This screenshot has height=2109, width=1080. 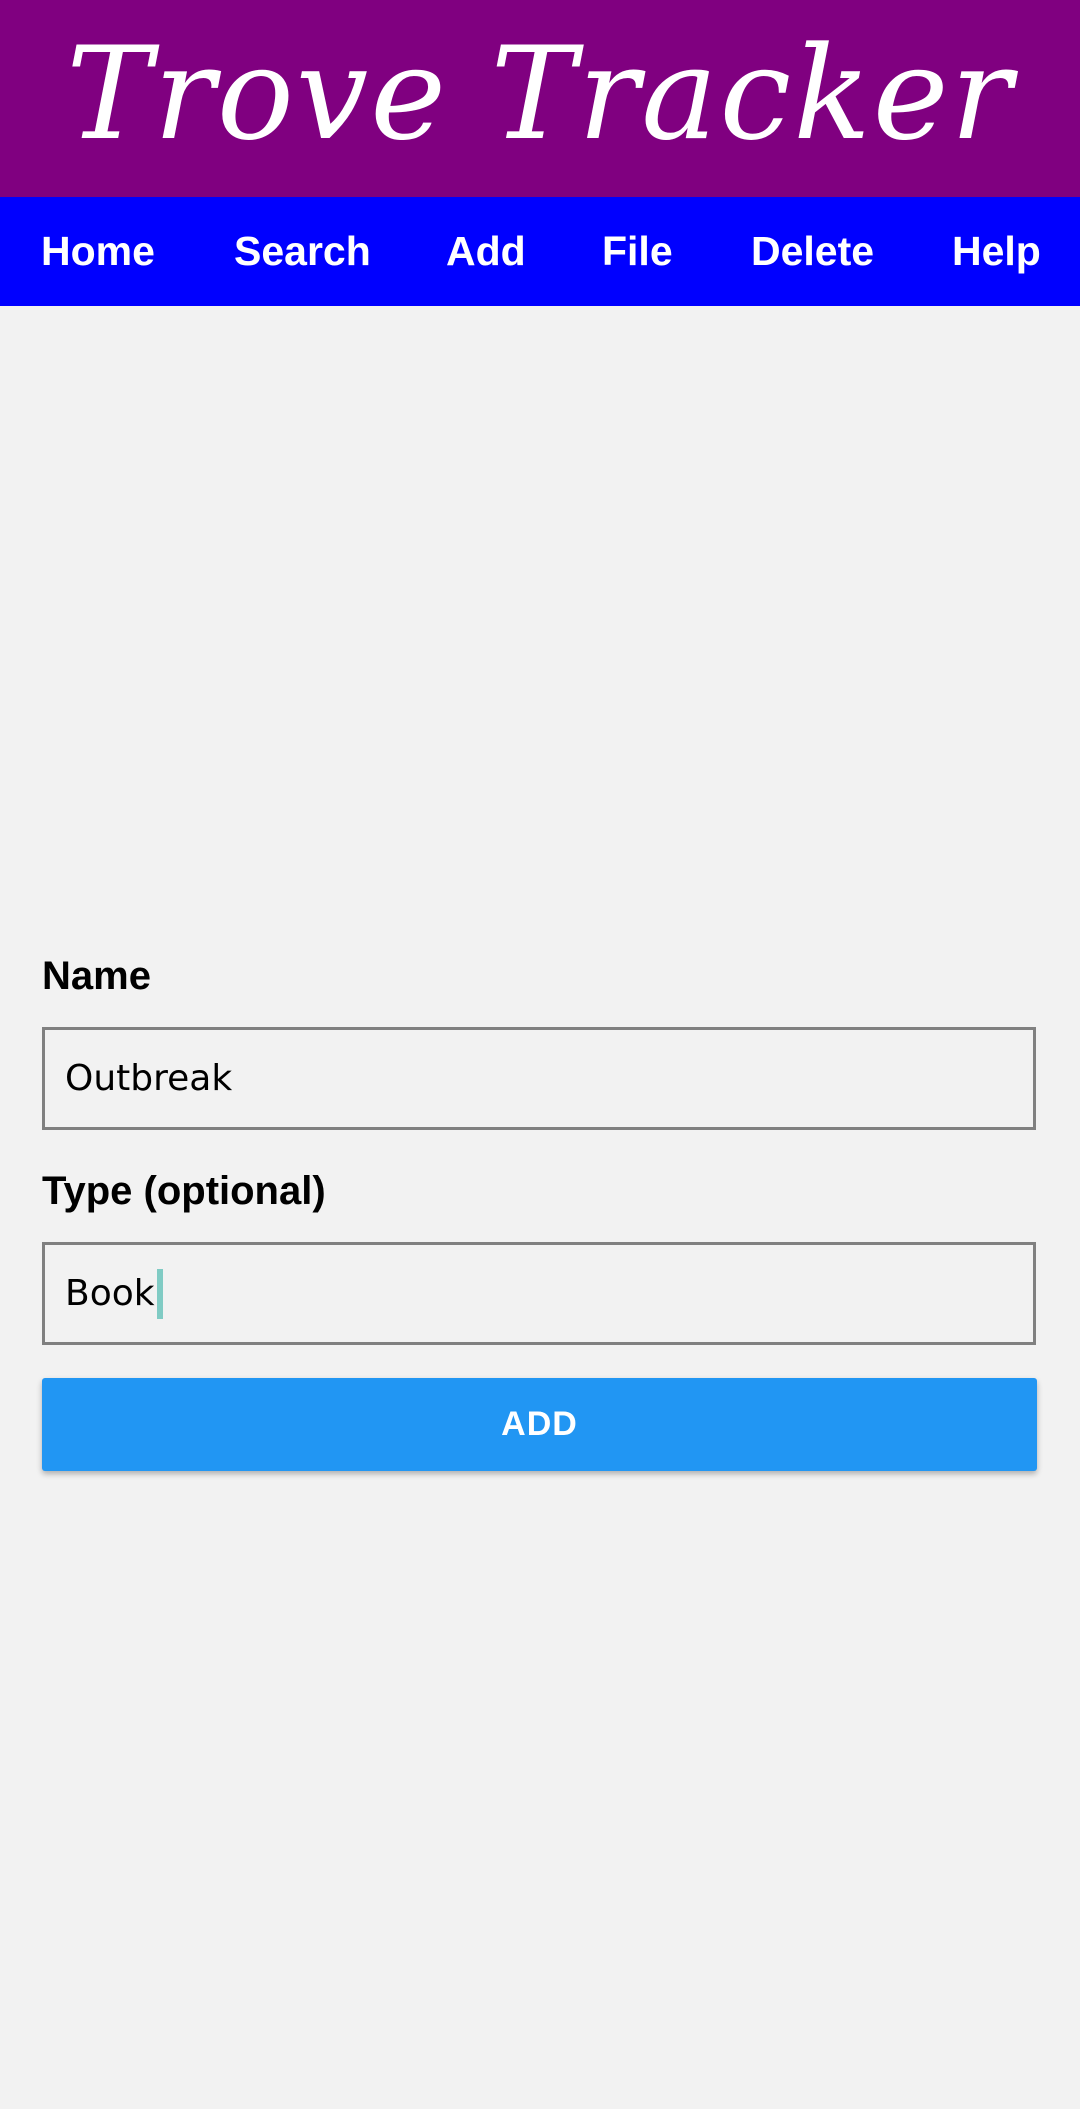 I want to click on name-input: Outbreak, so click(x=539, y=1078).